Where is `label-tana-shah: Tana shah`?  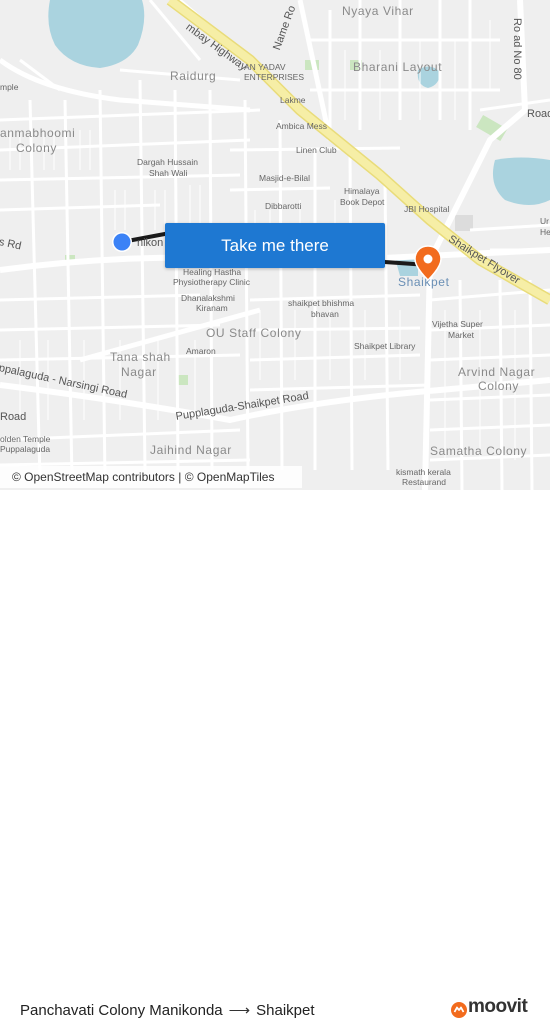 label-tana-shah: Tana shah is located at coordinates (140, 357).